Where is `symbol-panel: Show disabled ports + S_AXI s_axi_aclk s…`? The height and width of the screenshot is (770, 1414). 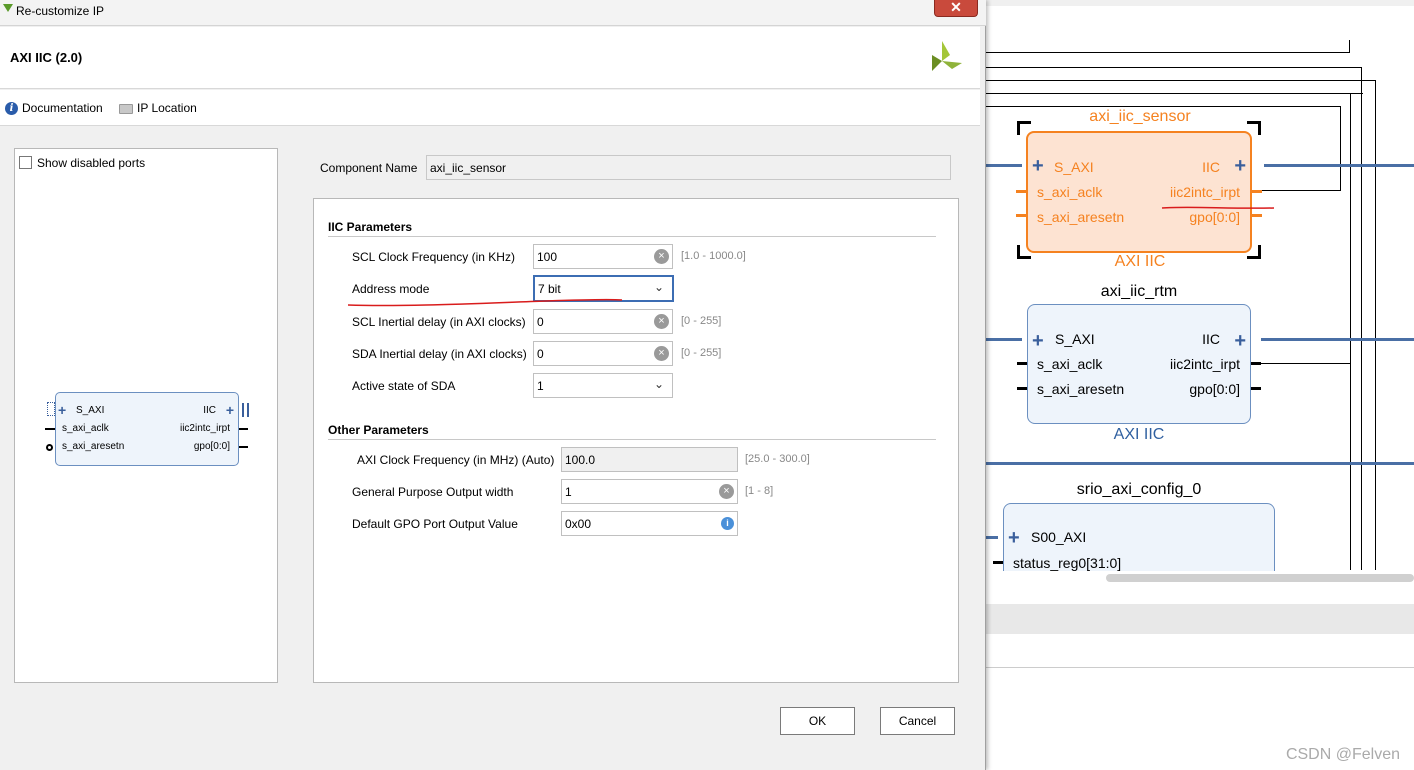 symbol-panel: Show disabled ports + S_AXI s_axi_aclk s… is located at coordinates (146, 415).